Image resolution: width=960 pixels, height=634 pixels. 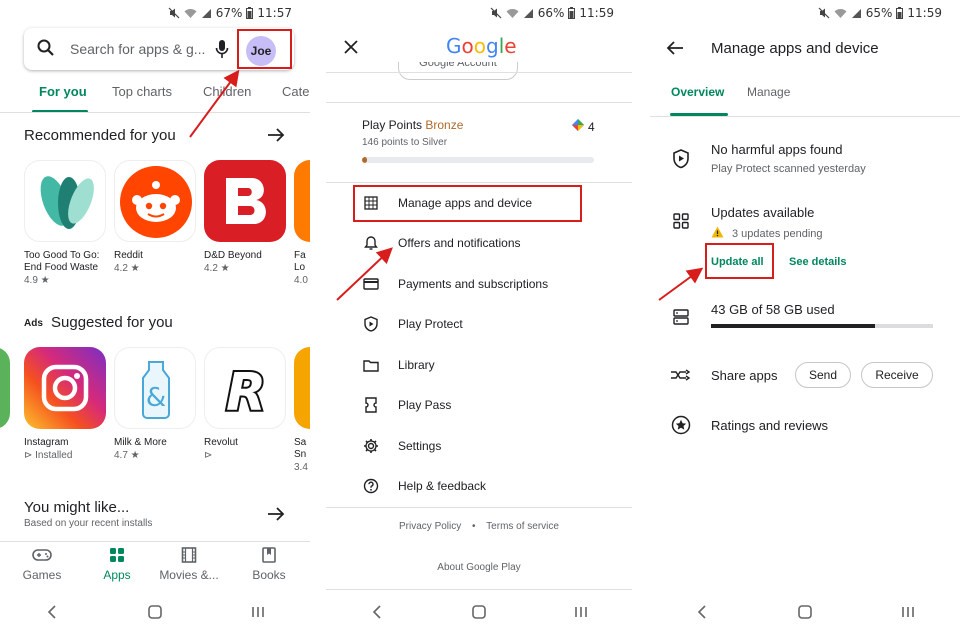 What do you see at coordinates (5, 388) in the screenshot?
I see `app-tile-partial-left` at bounding box center [5, 388].